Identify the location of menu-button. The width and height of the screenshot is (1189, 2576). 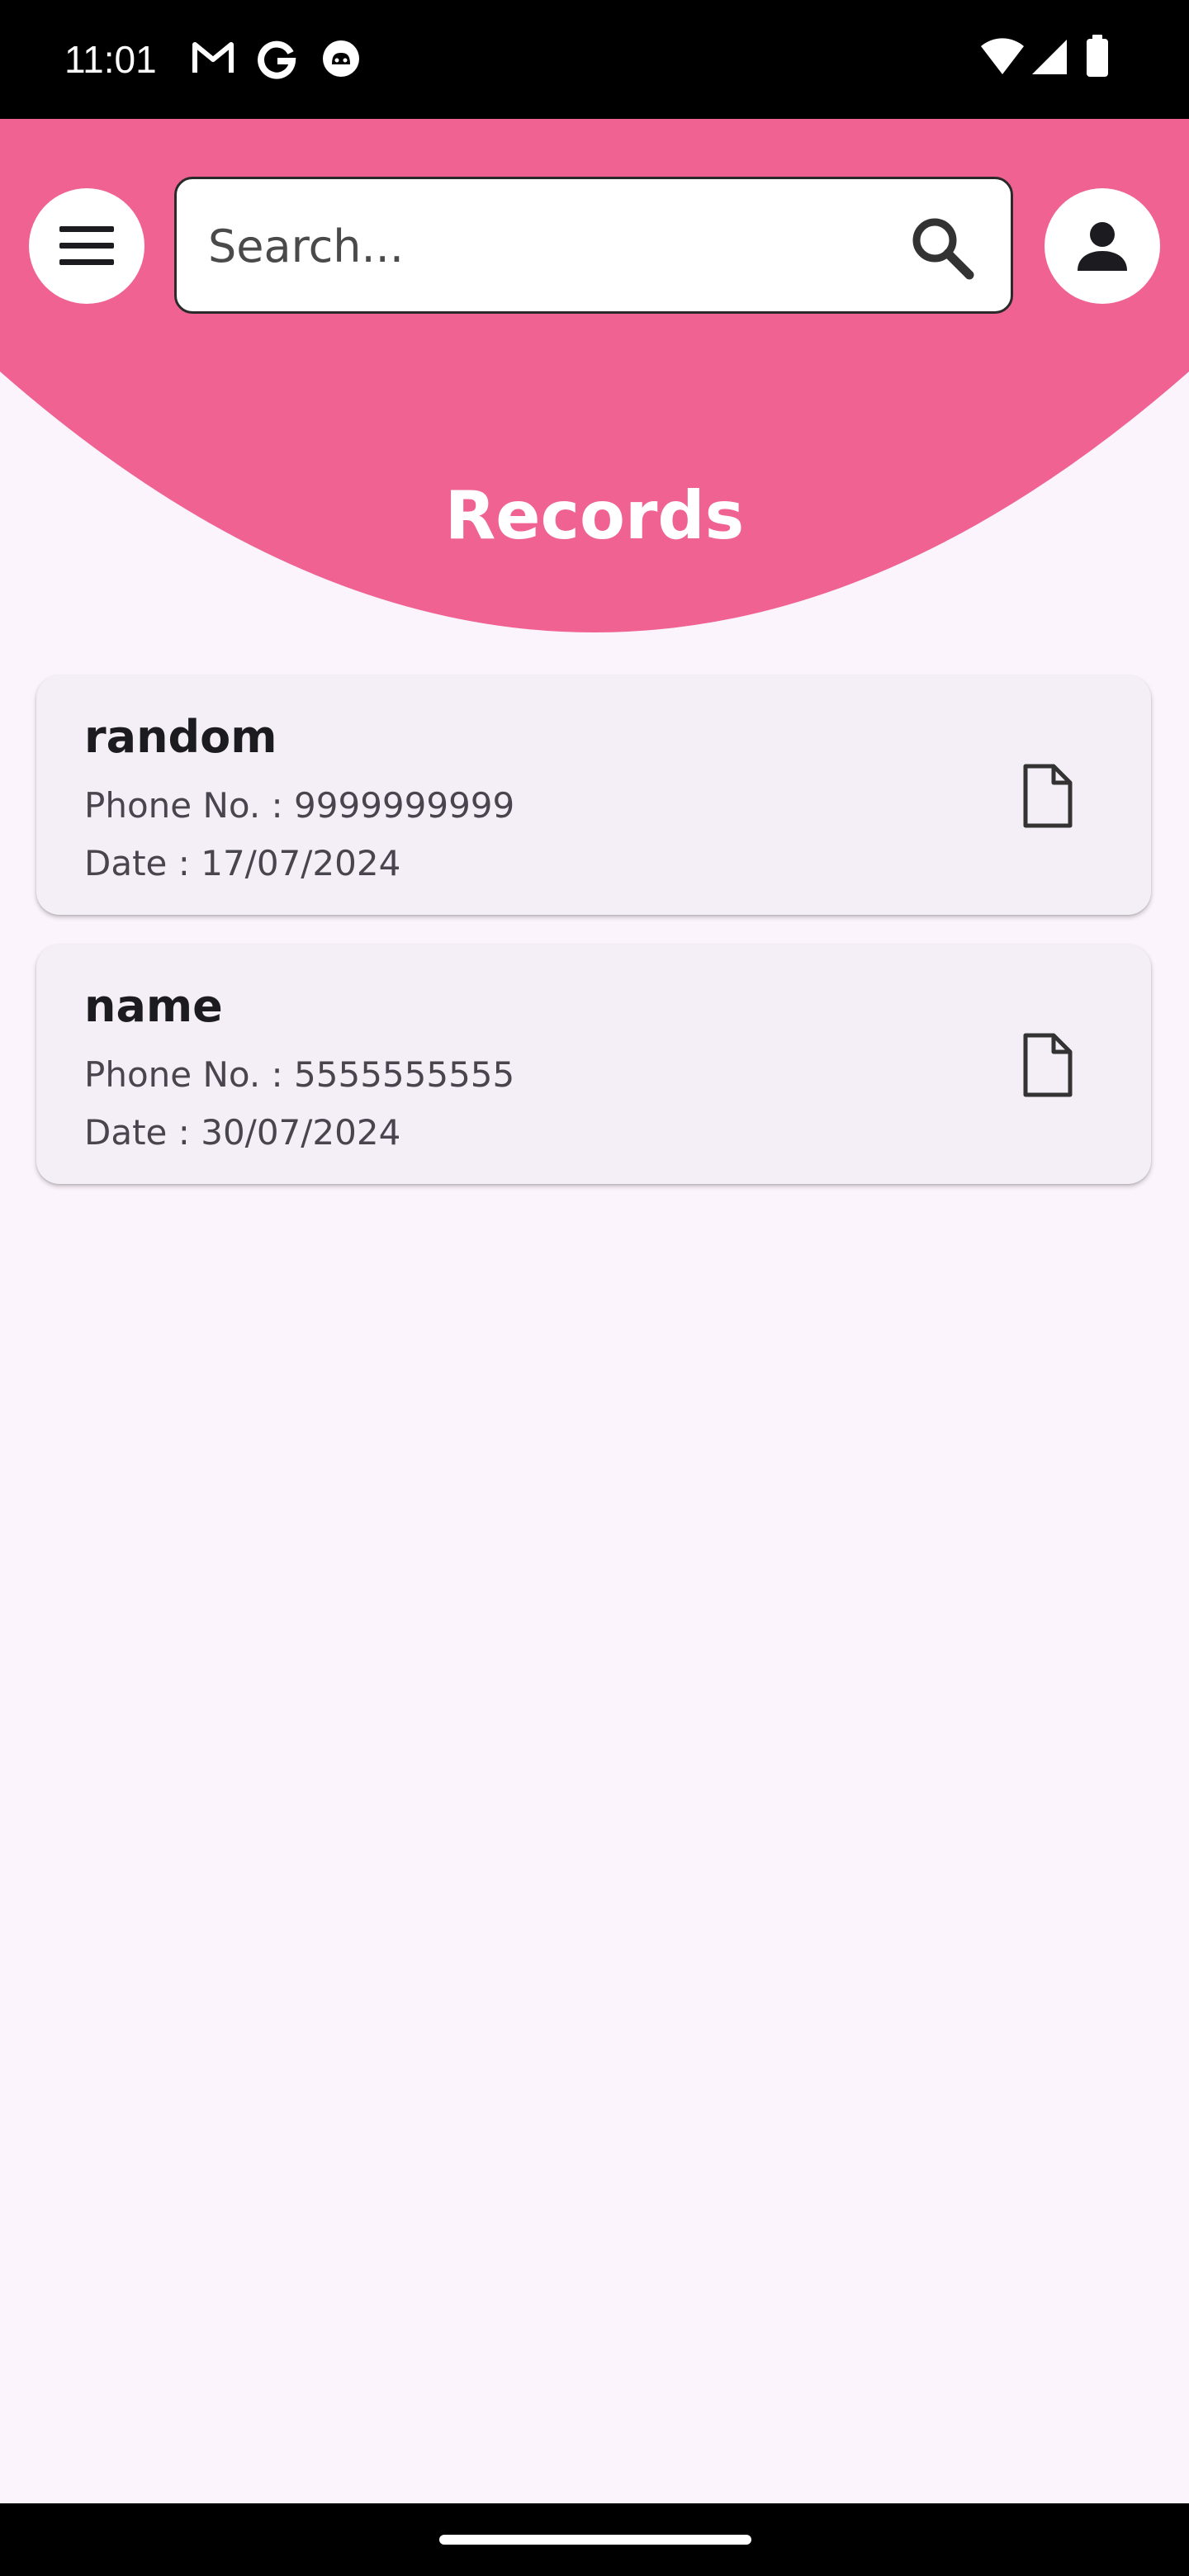
(86, 246).